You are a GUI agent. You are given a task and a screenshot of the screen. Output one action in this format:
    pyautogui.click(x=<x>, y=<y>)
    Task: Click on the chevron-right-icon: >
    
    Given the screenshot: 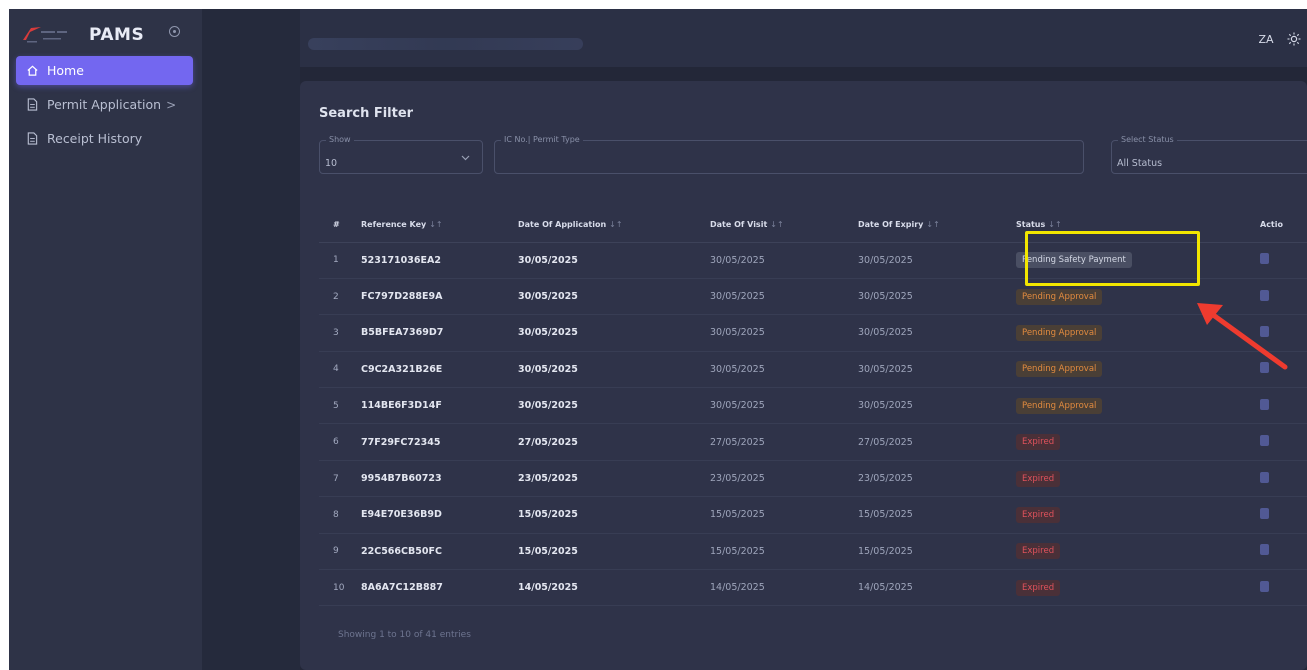 What is the action you would take?
    pyautogui.click(x=171, y=104)
    